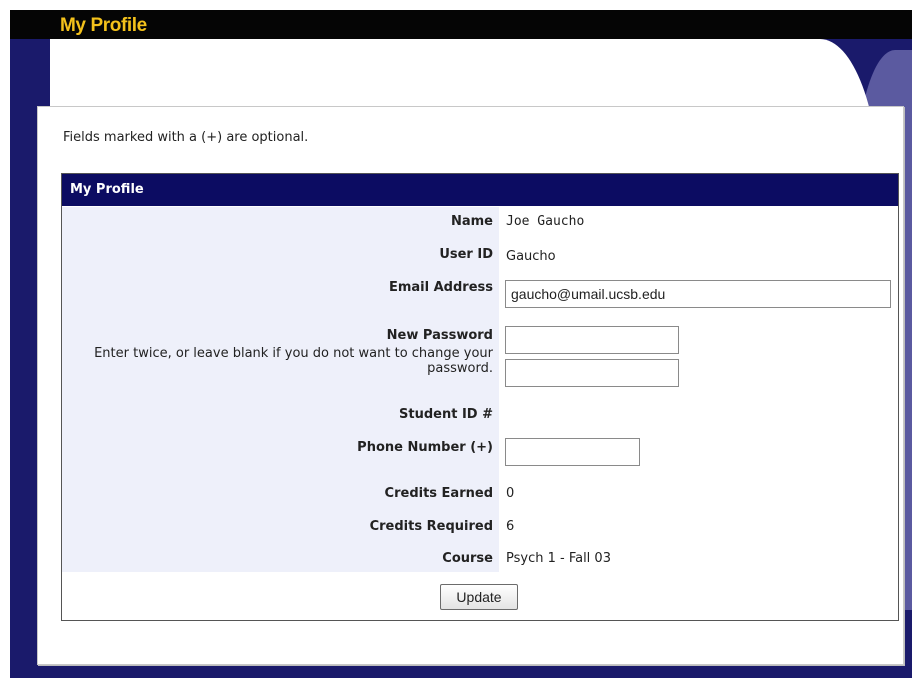 Image resolution: width=912 pixels, height=683 pixels. What do you see at coordinates (461, 24) in the screenshot?
I see `title-bar: My Profile` at bounding box center [461, 24].